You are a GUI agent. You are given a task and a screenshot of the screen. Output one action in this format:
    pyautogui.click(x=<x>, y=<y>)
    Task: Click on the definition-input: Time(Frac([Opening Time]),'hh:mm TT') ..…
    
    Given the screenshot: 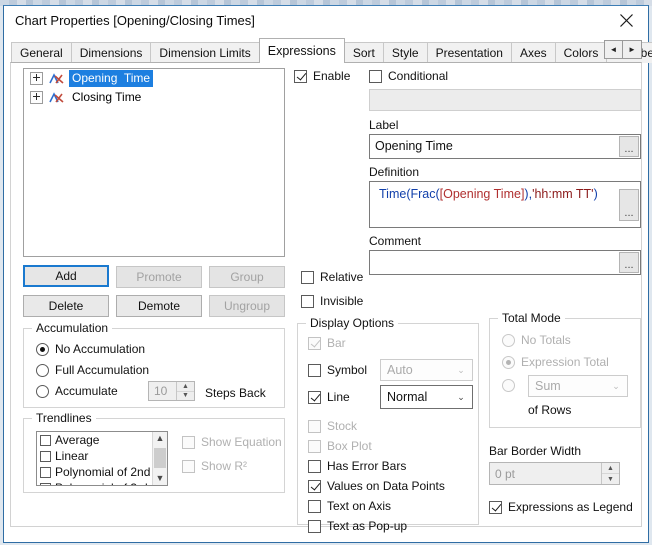 What is the action you would take?
    pyautogui.click(x=505, y=204)
    